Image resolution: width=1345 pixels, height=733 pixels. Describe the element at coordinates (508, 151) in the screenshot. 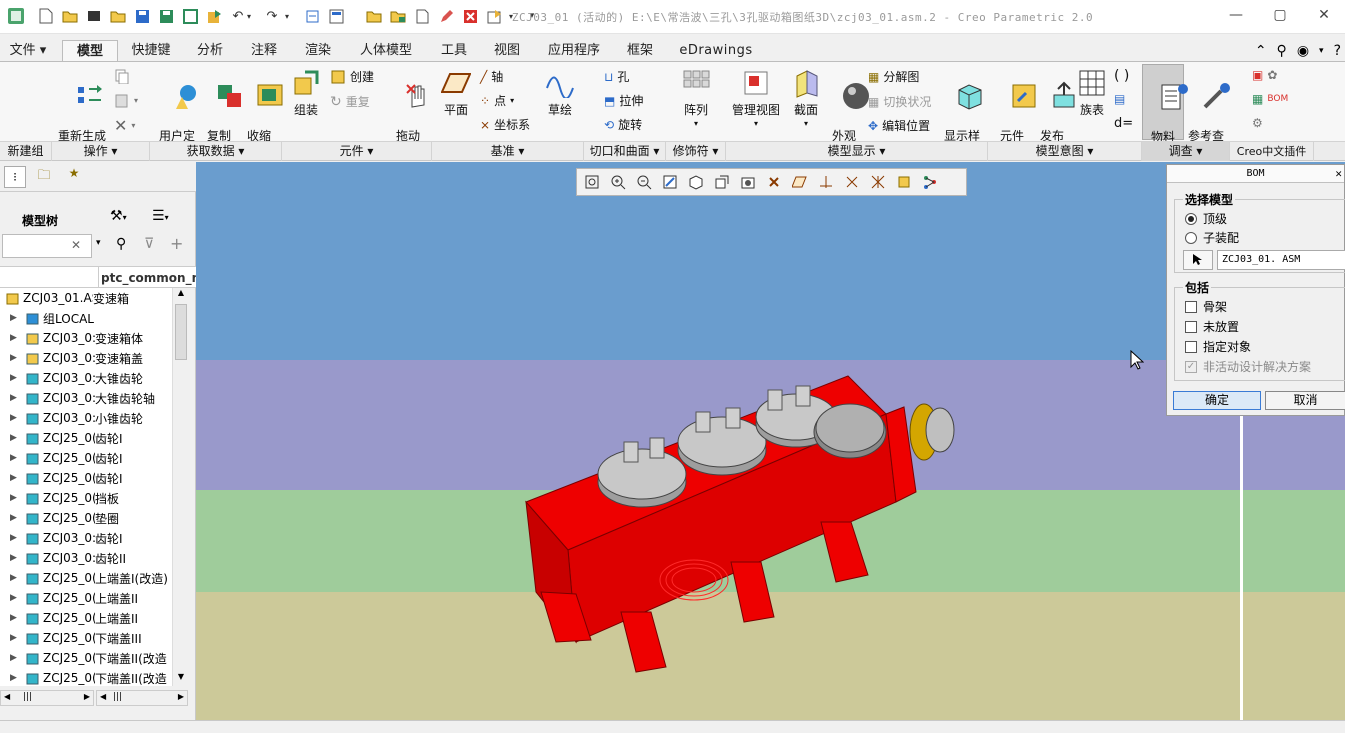

I see `group-datum: 基准 ▾` at that location.